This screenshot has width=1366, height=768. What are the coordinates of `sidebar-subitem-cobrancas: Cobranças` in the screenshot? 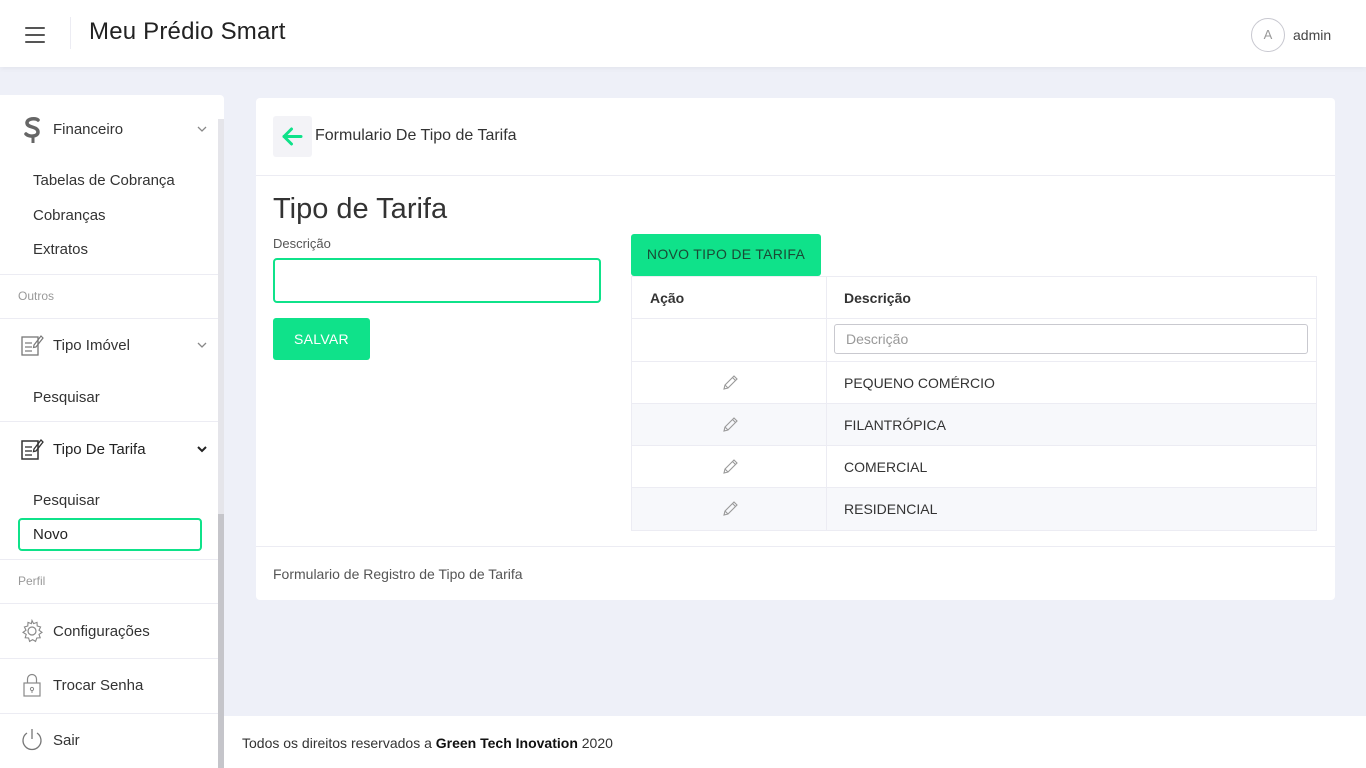 It's located at (69, 215).